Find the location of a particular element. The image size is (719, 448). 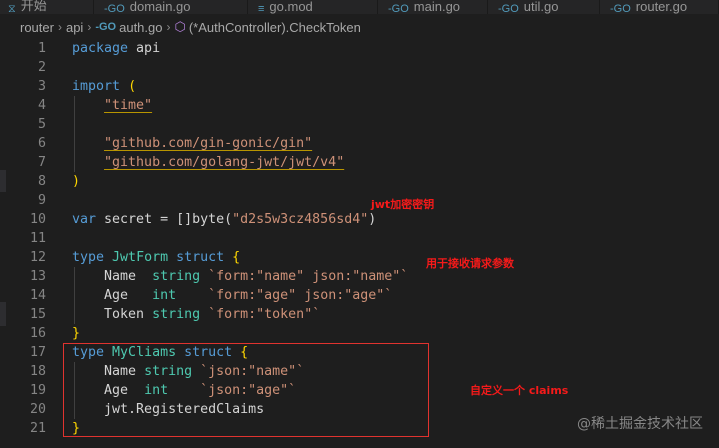

line-number: 14 is located at coordinates (37, 295).